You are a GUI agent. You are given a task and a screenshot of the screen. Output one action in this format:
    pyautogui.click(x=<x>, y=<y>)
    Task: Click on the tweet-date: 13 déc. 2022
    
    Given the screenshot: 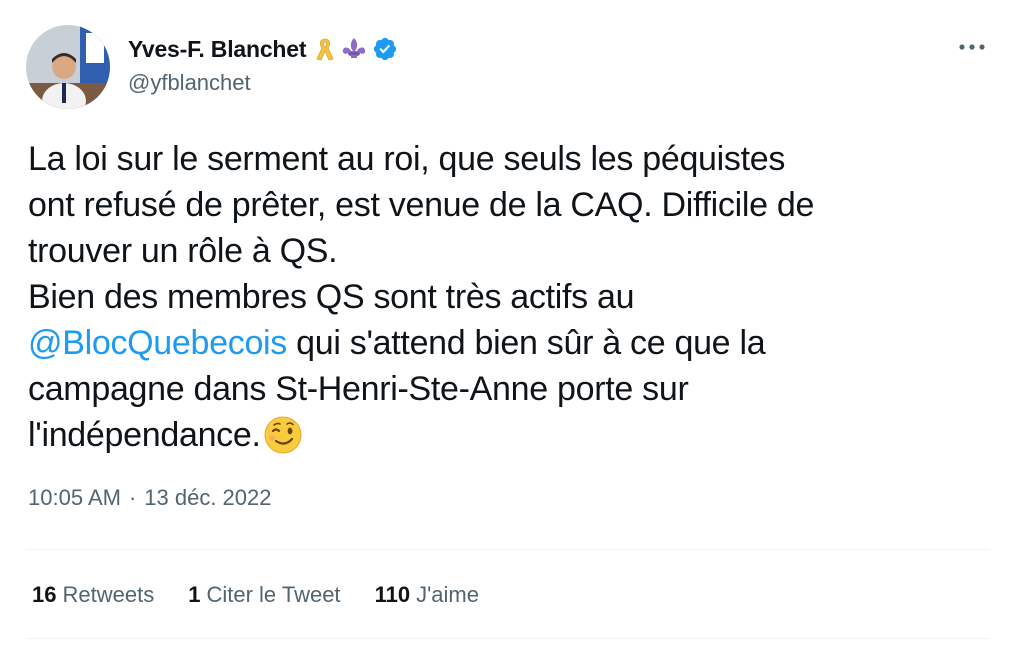 What is the action you would take?
    pyautogui.click(x=207, y=498)
    